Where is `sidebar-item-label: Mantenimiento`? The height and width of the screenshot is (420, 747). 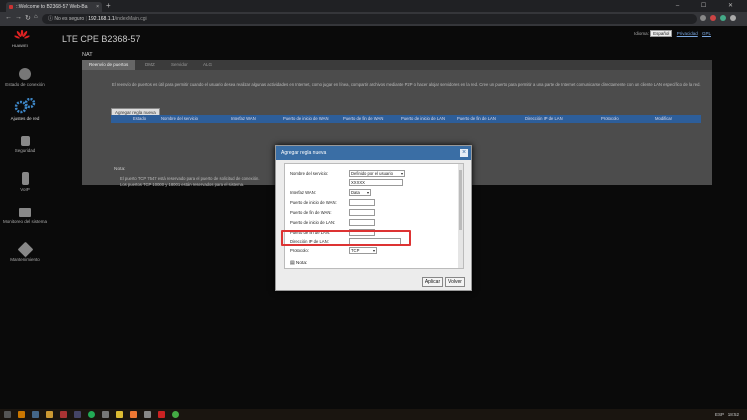
sidebar-item-label: Mantenimiento is located at coordinates (25, 259).